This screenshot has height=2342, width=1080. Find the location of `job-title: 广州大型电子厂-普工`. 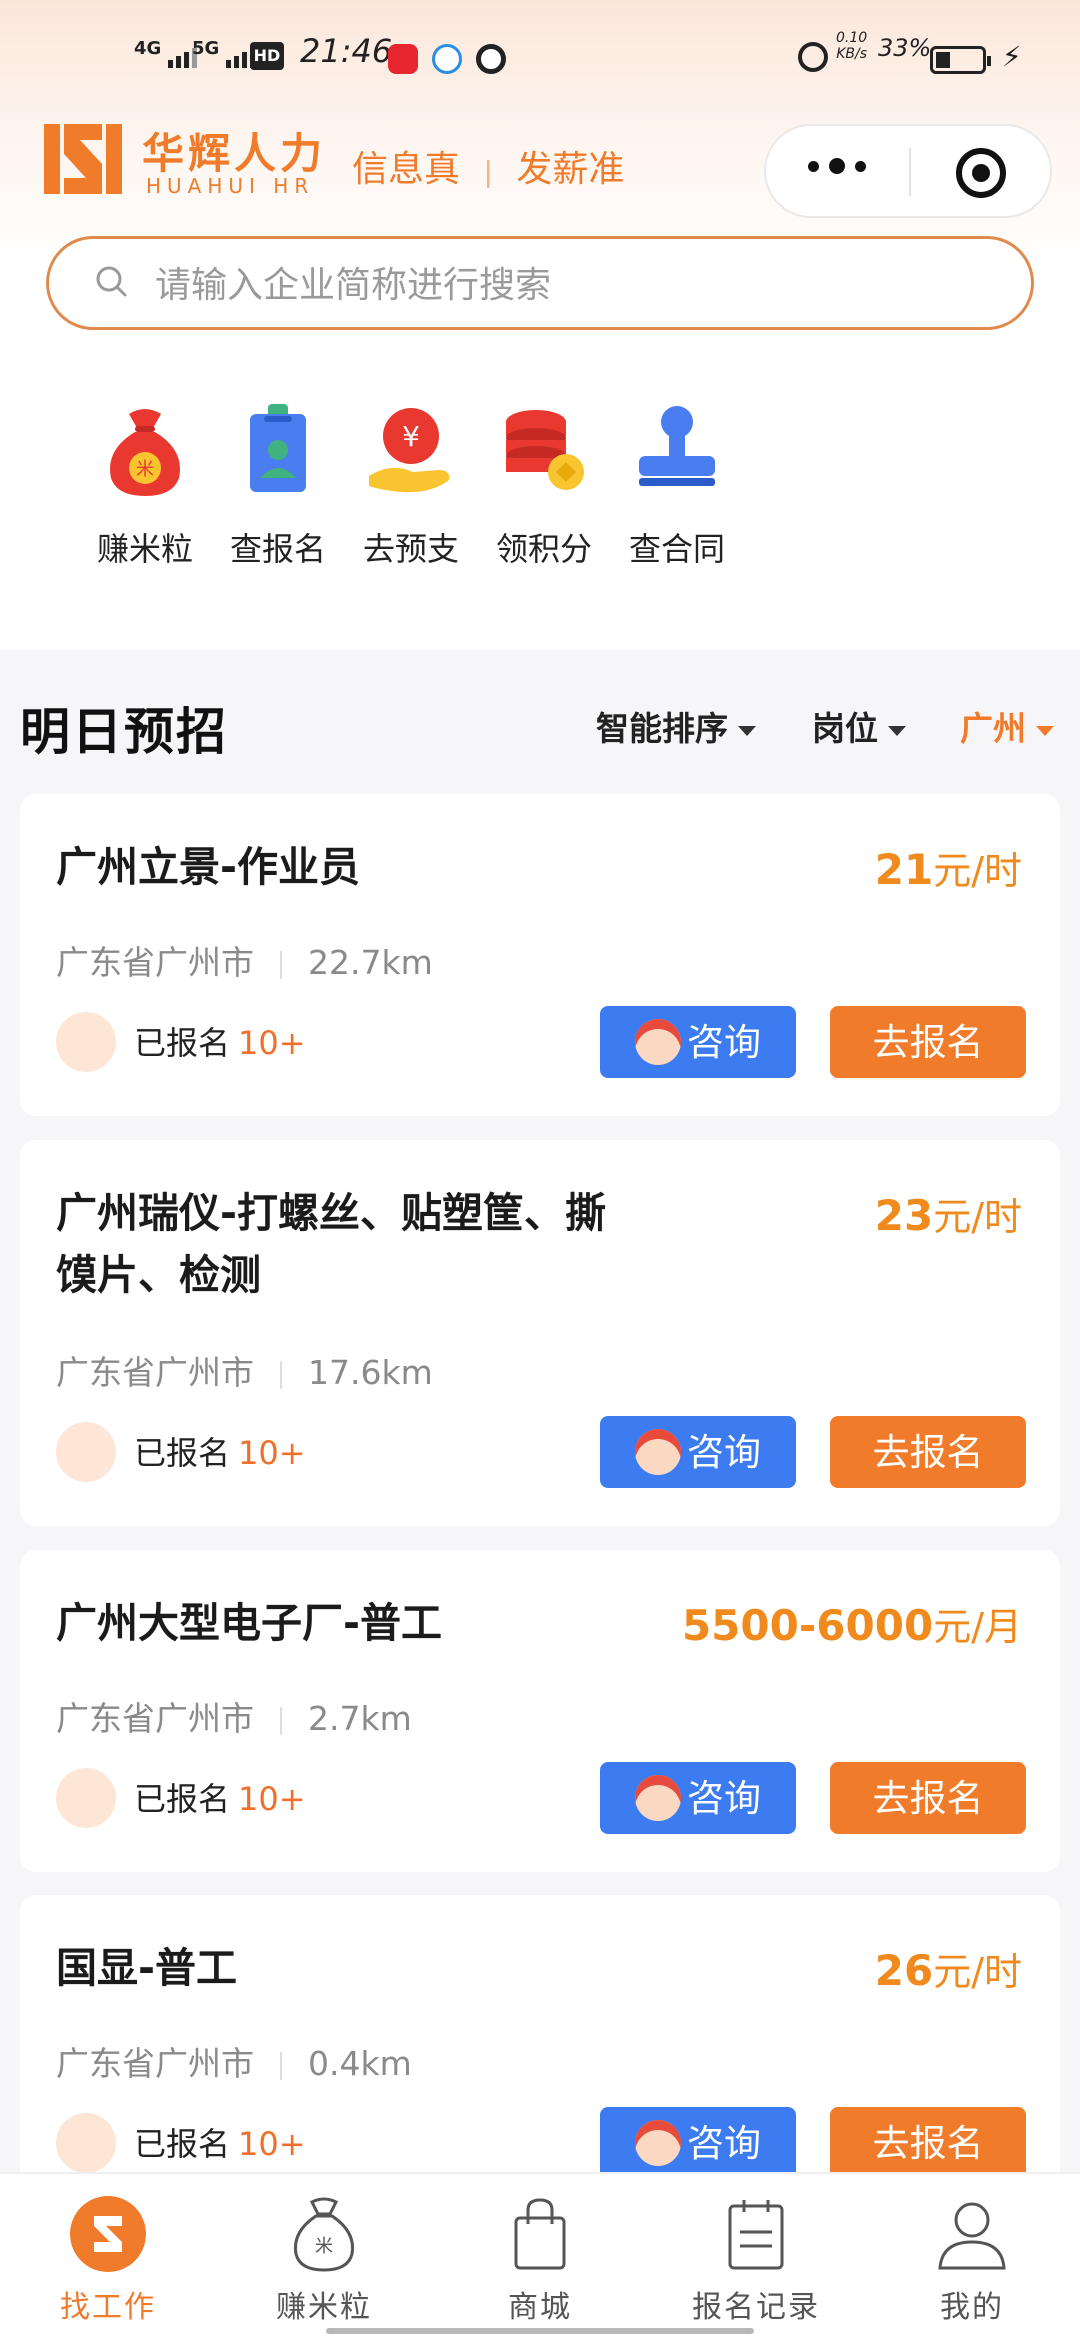

job-title: 广州大型电子厂-普工 is located at coordinates (249, 1623).